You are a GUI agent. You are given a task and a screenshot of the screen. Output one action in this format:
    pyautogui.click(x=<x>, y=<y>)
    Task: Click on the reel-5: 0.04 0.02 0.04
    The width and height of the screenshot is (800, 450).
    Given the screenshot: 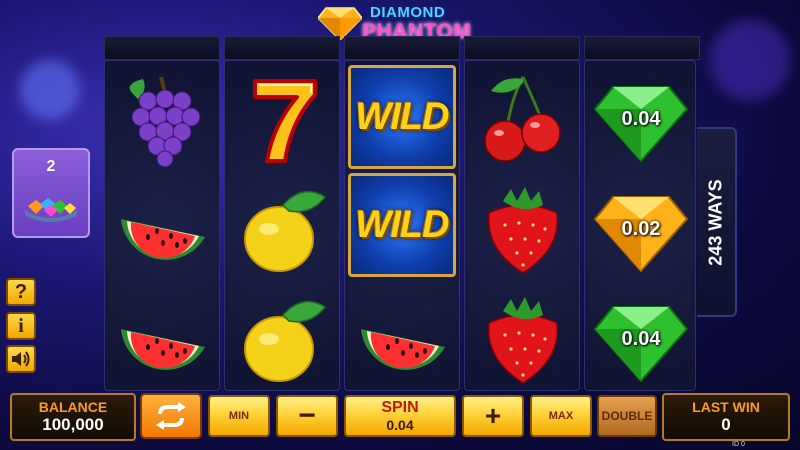 What is the action you would take?
    pyautogui.click(x=640, y=225)
    